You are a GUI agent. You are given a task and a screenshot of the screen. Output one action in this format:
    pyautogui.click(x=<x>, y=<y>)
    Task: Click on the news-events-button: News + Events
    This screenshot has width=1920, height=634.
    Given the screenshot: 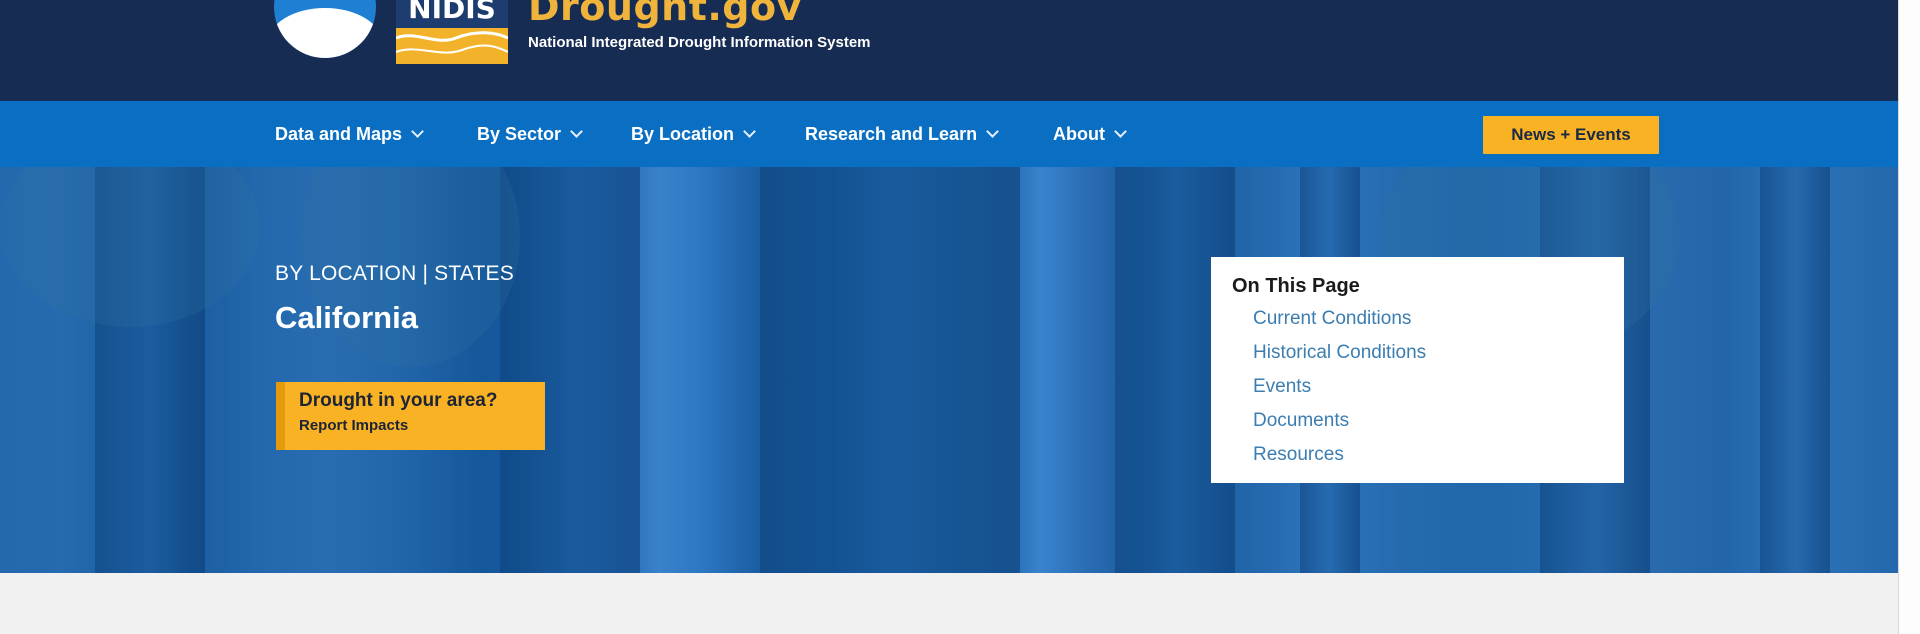 What is the action you would take?
    pyautogui.click(x=1571, y=135)
    